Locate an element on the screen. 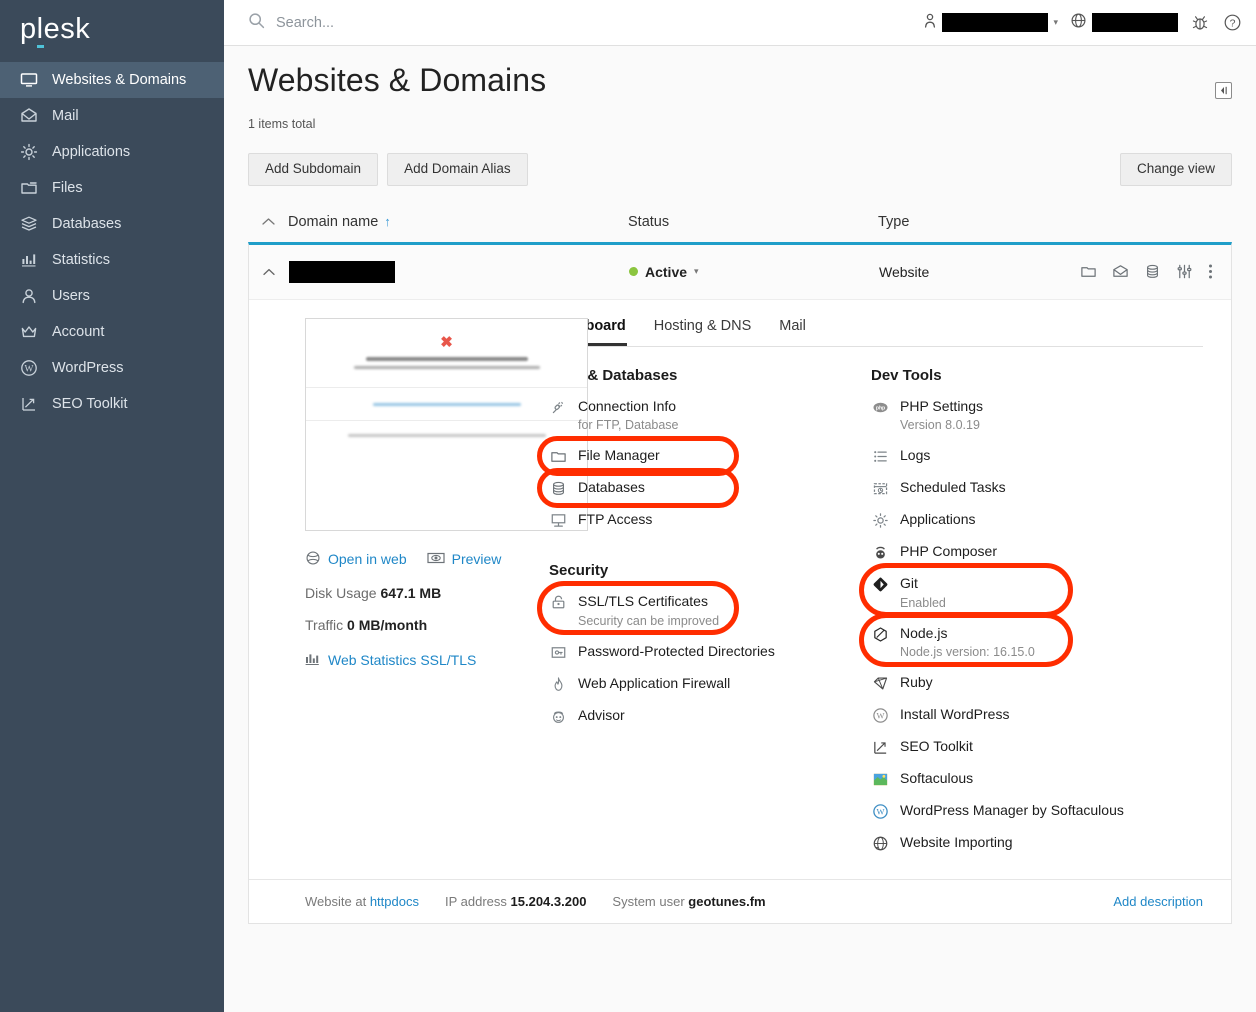 Image resolution: width=1256 pixels, height=1012 pixels. calendar-clock-icon is located at coordinates (880, 488).